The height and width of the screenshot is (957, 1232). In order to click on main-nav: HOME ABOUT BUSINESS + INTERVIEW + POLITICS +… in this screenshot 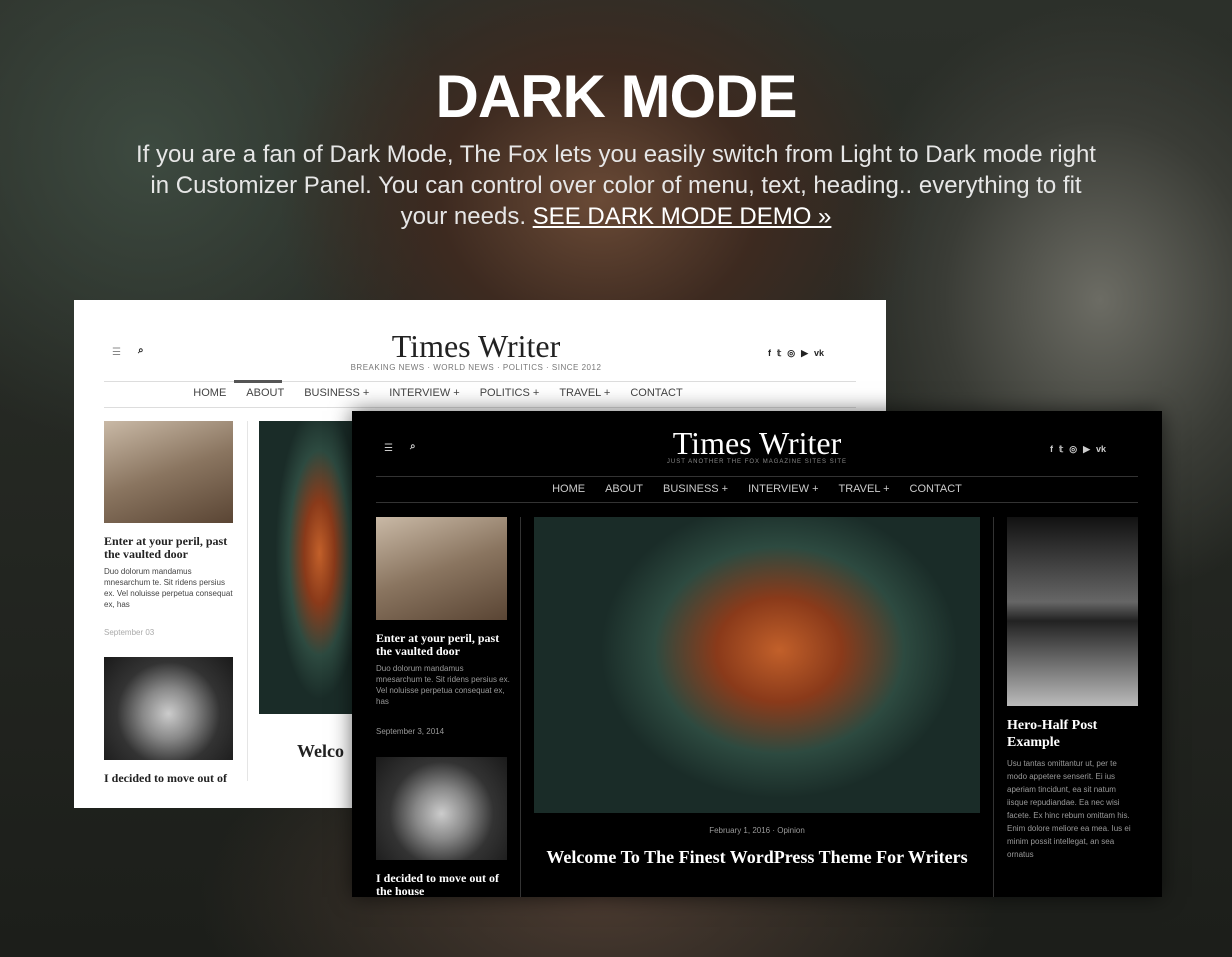, I will do `click(459, 393)`.